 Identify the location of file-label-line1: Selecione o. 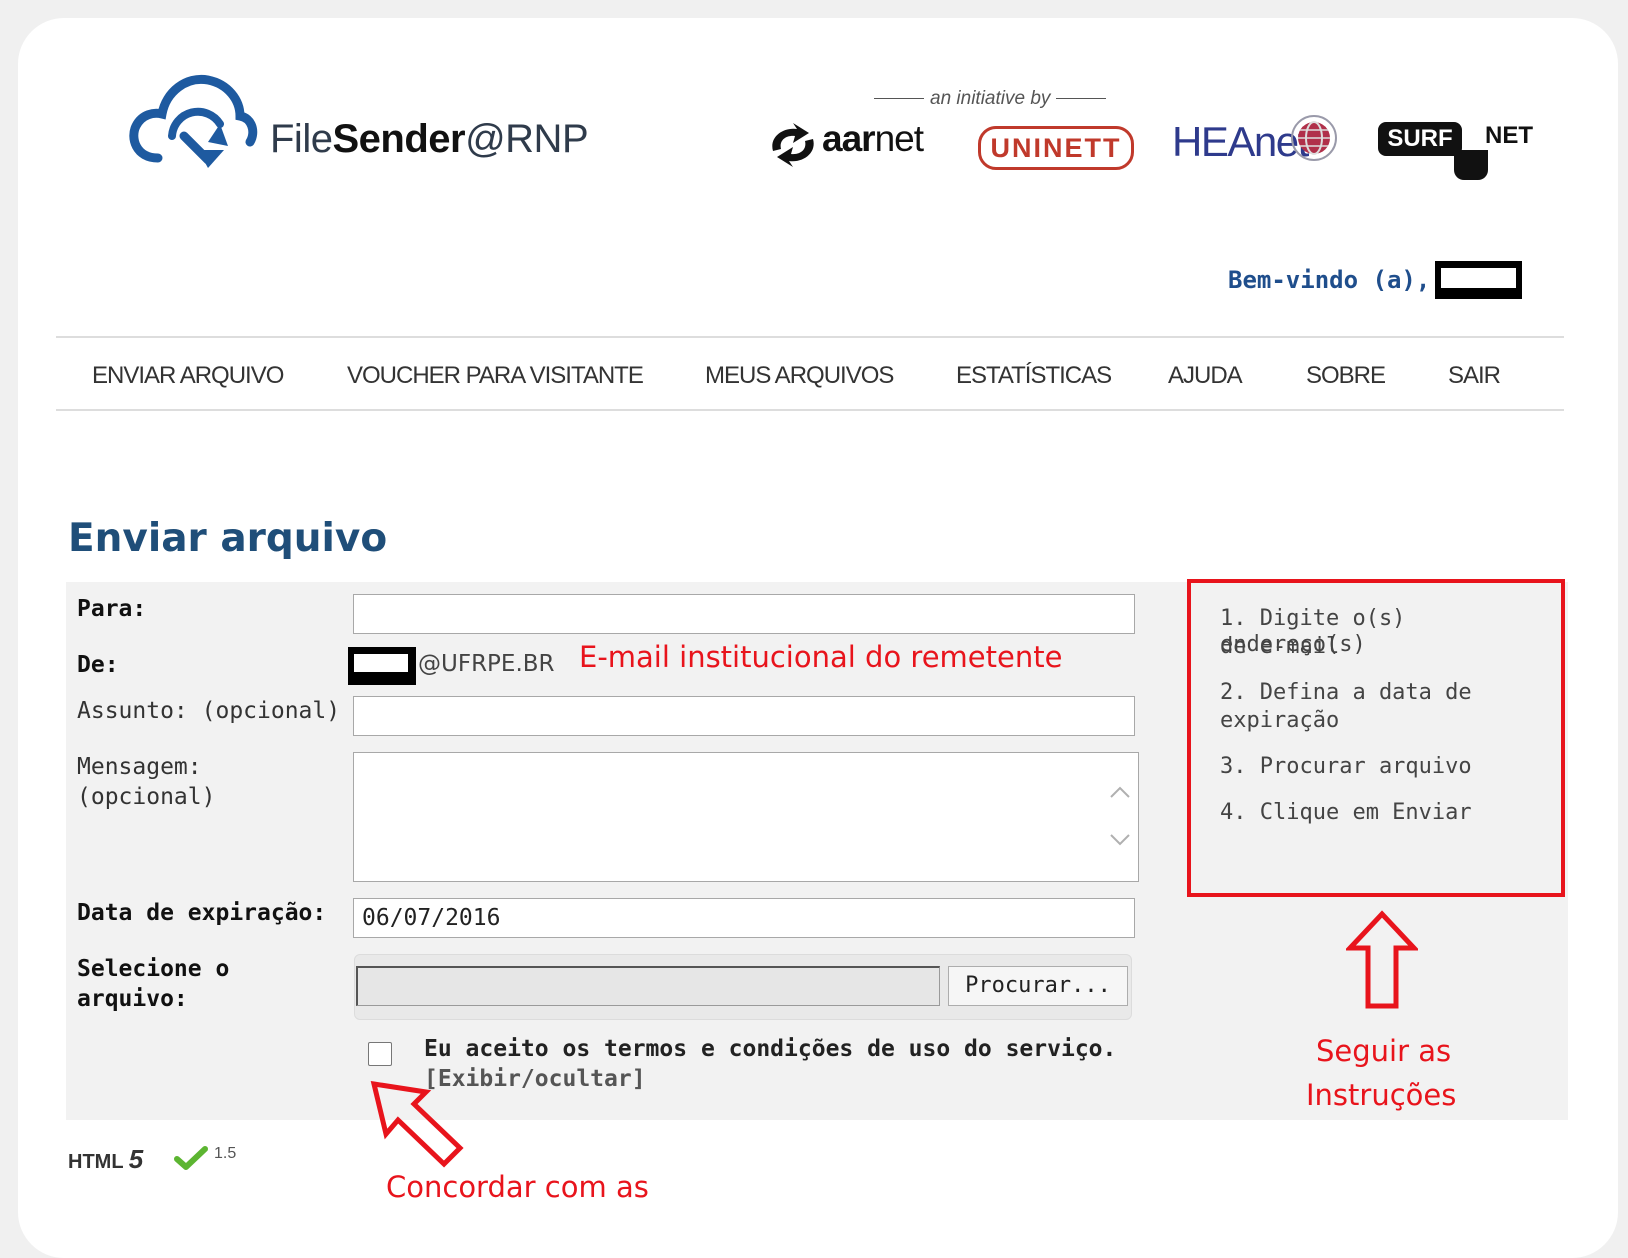
(153, 969).